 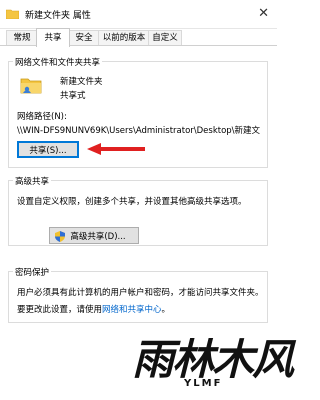 What do you see at coordinates (31, 86) in the screenshot?
I see `shared-folder-icon` at bounding box center [31, 86].